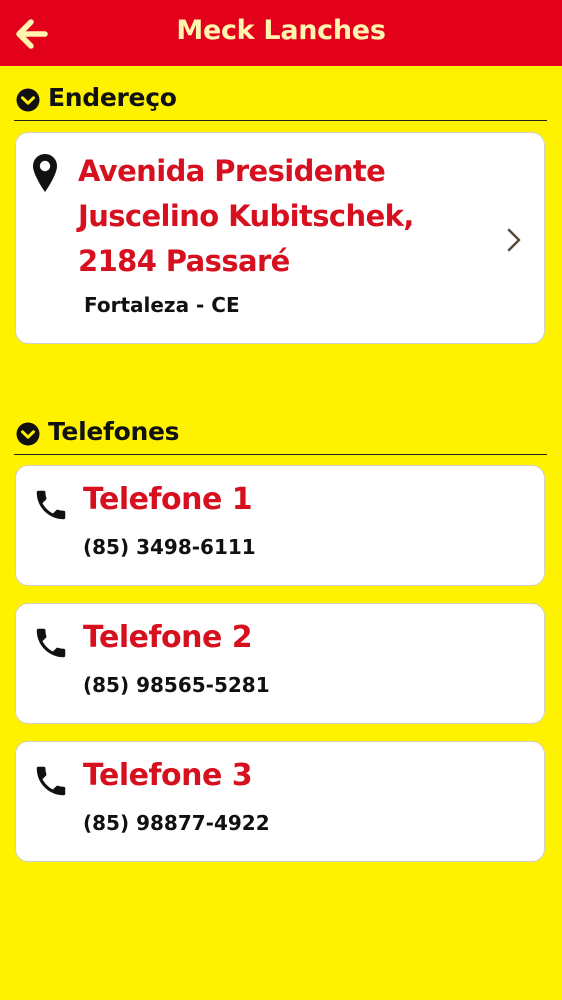  I want to click on phone-title: Telefone 3, so click(168, 775).